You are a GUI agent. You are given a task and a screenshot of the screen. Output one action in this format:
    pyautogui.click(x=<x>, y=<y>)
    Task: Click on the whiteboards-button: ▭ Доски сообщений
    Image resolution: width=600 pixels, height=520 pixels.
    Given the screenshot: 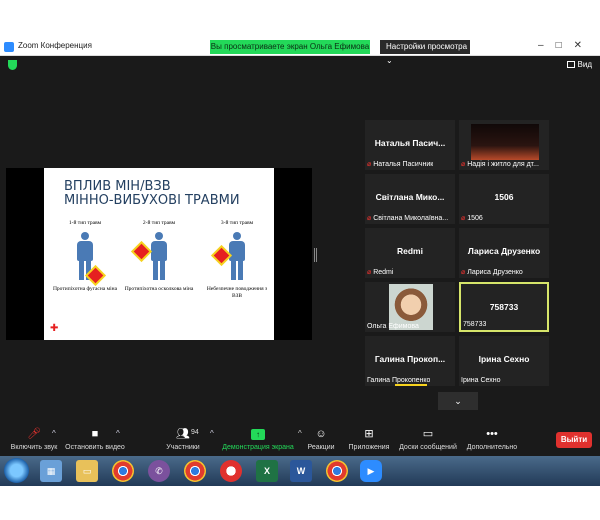 What is the action you would take?
    pyautogui.click(x=428, y=440)
    